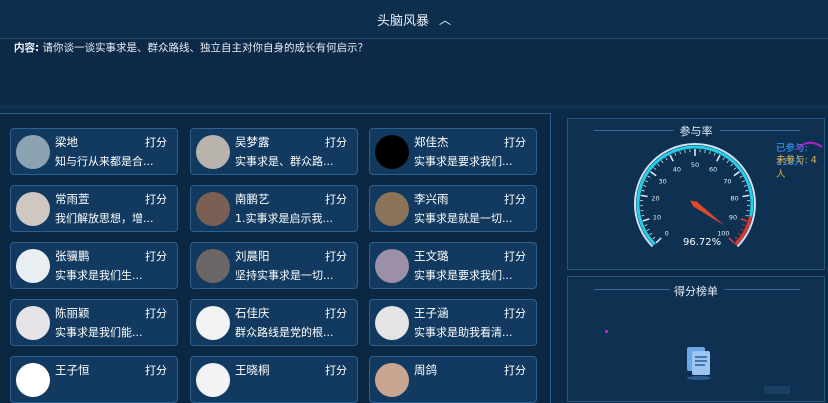 The image size is (828, 403). Describe the element at coordinates (727, 181) in the screenshot. I see `gauge-tick-label: 70` at that location.